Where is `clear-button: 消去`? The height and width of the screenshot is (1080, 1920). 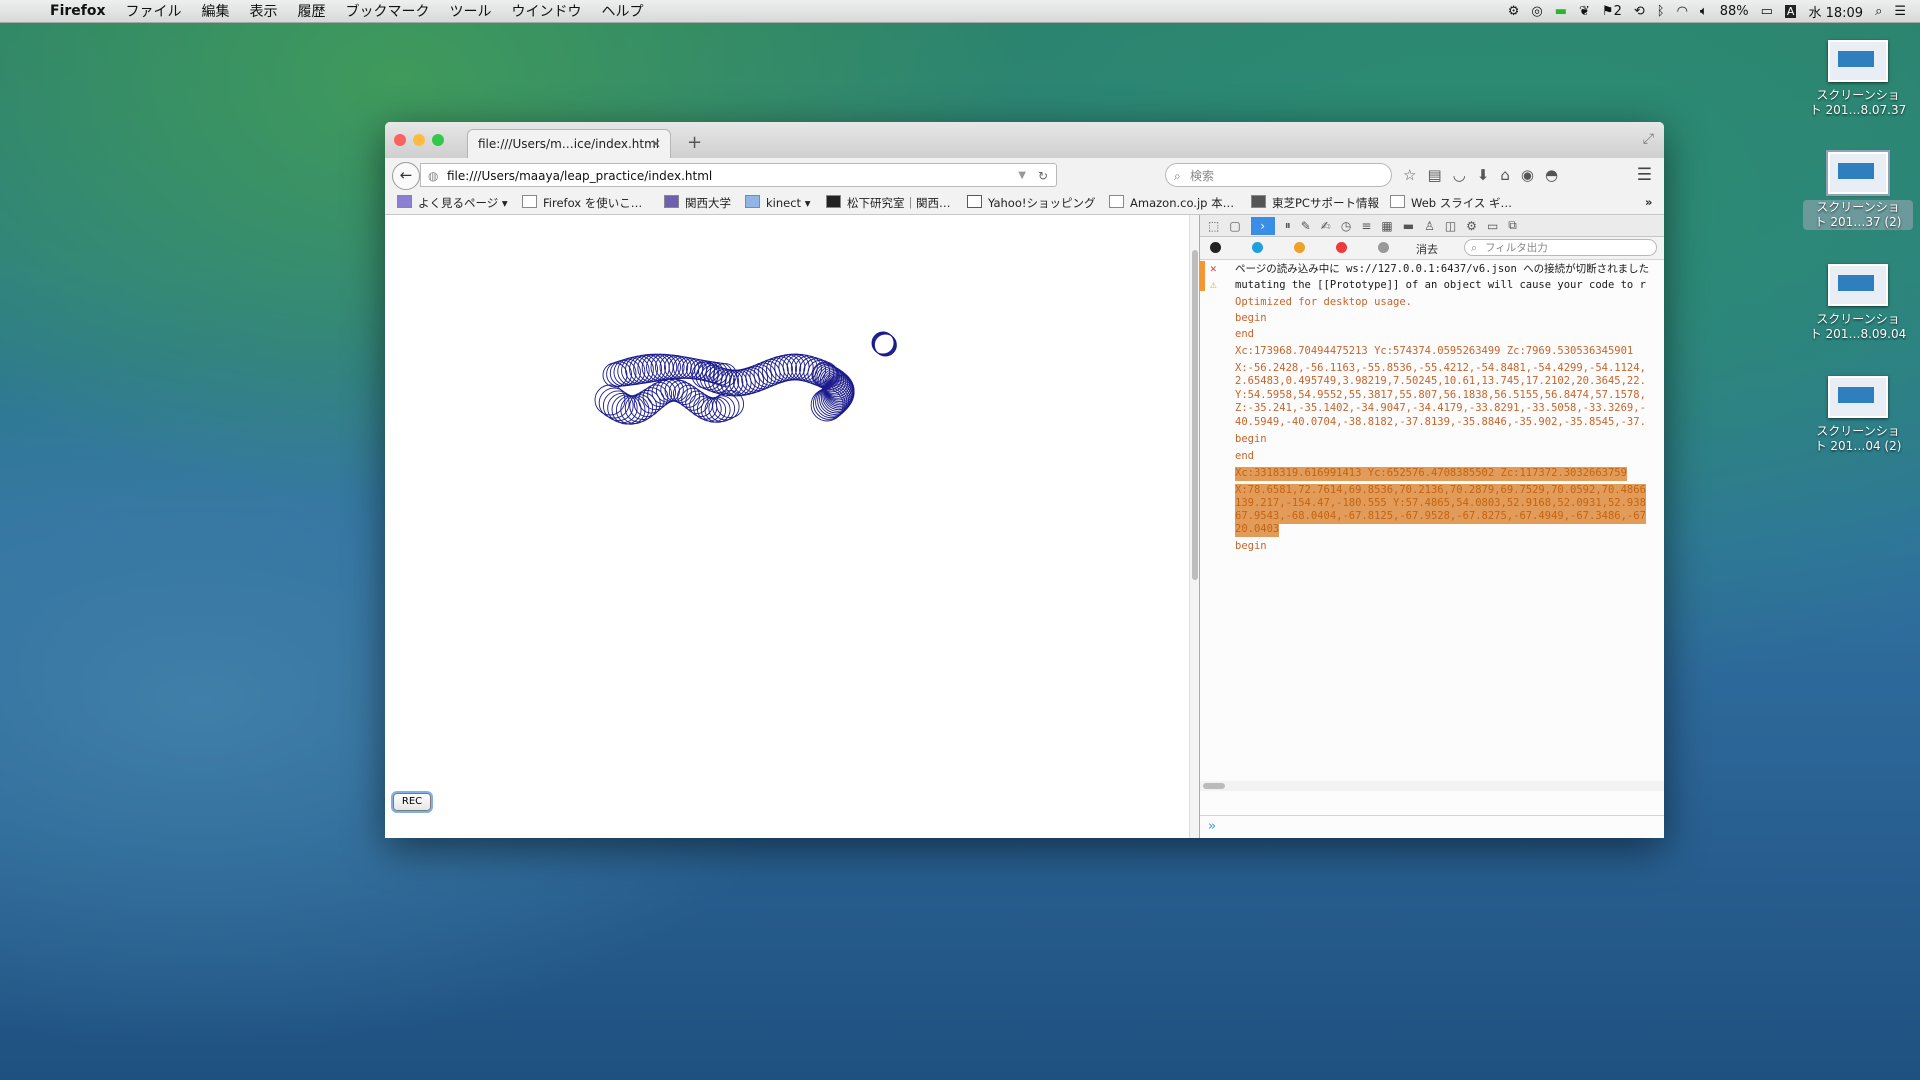
clear-button: 消去 is located at coordinates (1427, 249).